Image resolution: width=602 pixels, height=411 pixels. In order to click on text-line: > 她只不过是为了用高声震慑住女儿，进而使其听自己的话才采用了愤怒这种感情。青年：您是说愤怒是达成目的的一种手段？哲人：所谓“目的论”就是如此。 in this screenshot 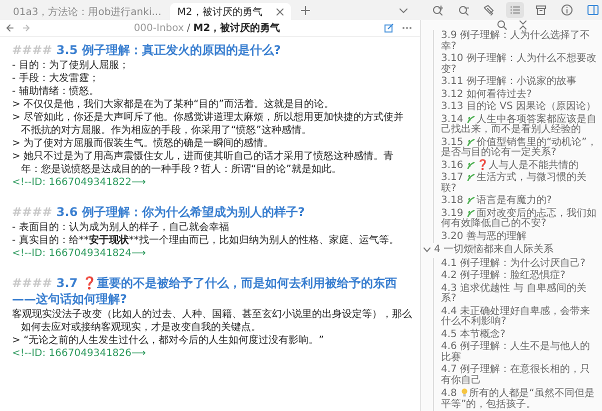, I will do `click(203, 163)`.